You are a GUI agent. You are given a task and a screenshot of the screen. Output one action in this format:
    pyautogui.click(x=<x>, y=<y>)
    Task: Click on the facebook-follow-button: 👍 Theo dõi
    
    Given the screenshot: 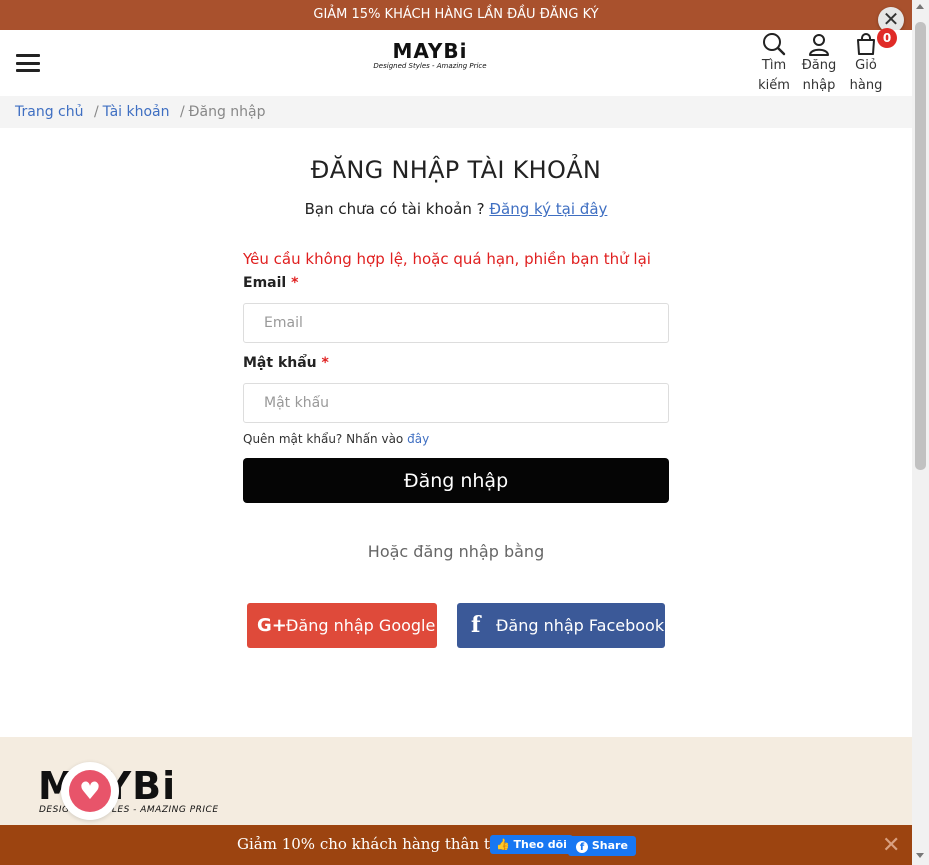 What is the action you would take?
    pyautogui.click(x=531, y=844)
    